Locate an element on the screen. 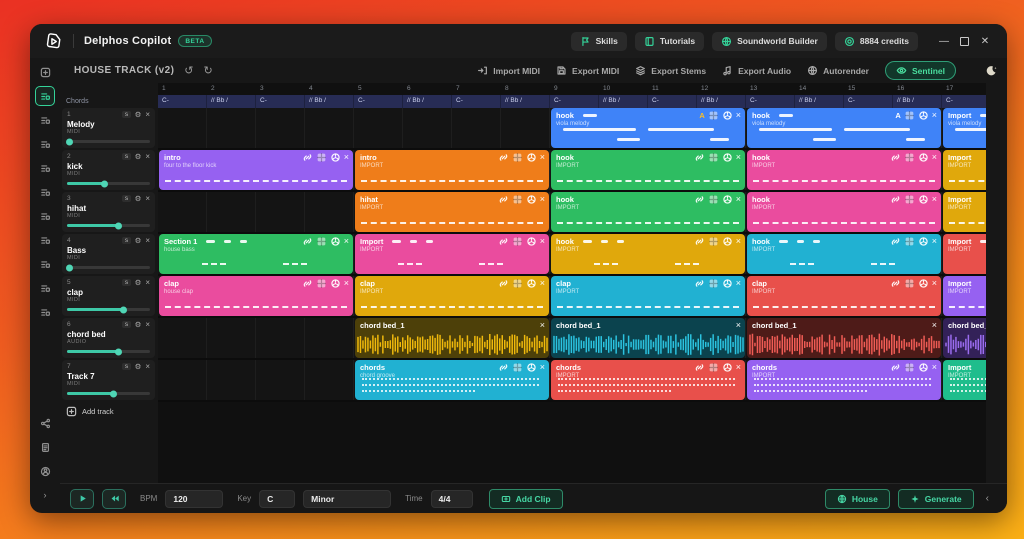 The height and width of the screenshot is (539, 1024). tutorials-button: Tutorials is located at coordinates (669, 41).